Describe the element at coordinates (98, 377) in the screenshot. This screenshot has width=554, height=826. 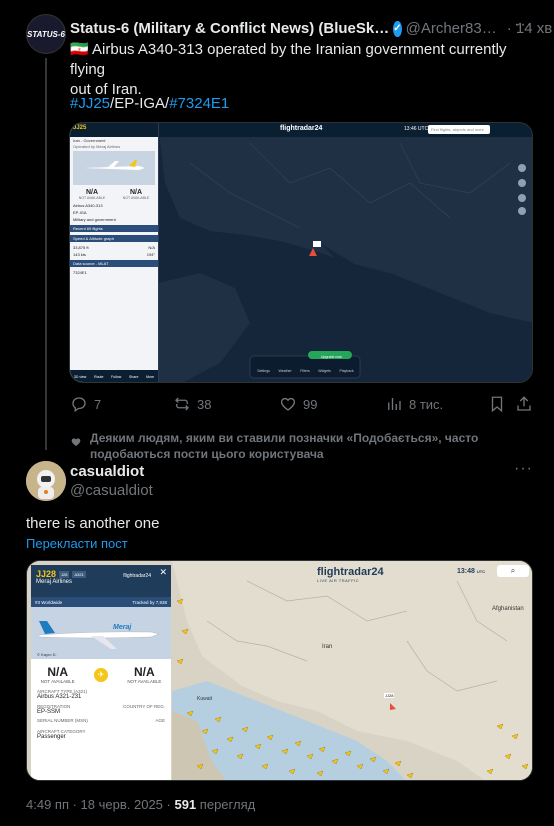
I see `tab-route: Route` at that location.